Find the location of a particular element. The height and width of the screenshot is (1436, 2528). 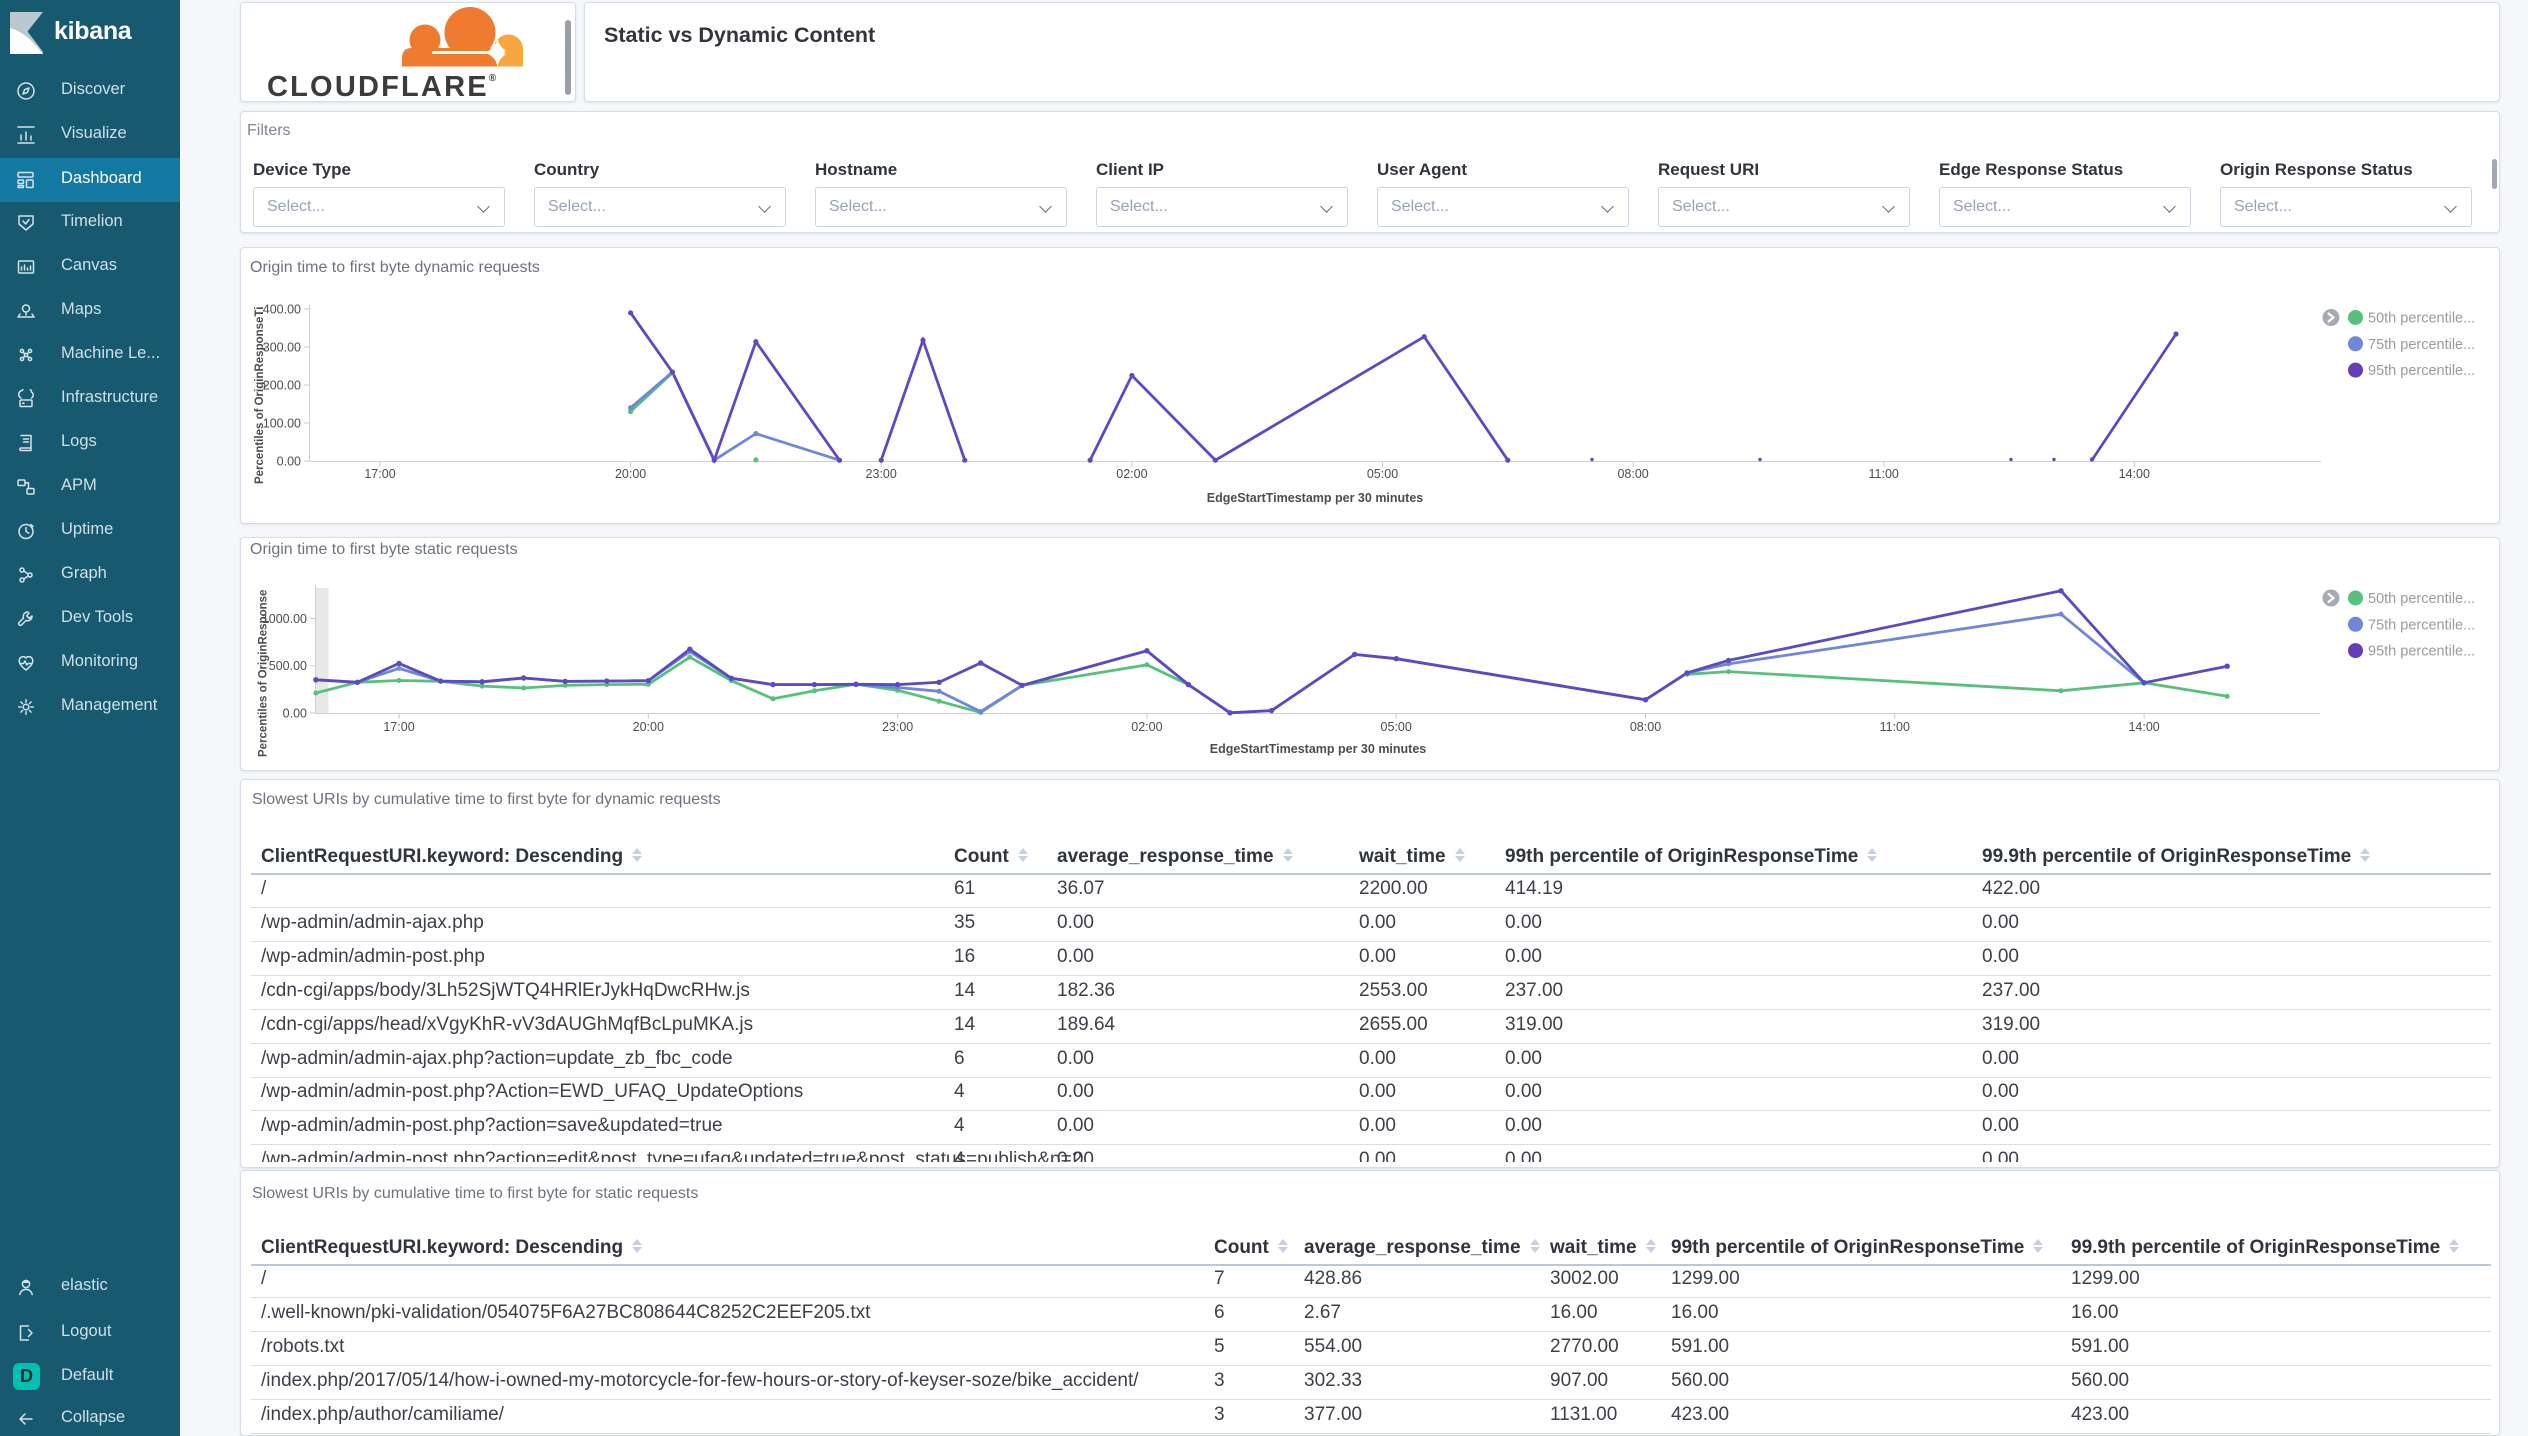

svg-text: 17:00 is located at coordinates (398, 727).